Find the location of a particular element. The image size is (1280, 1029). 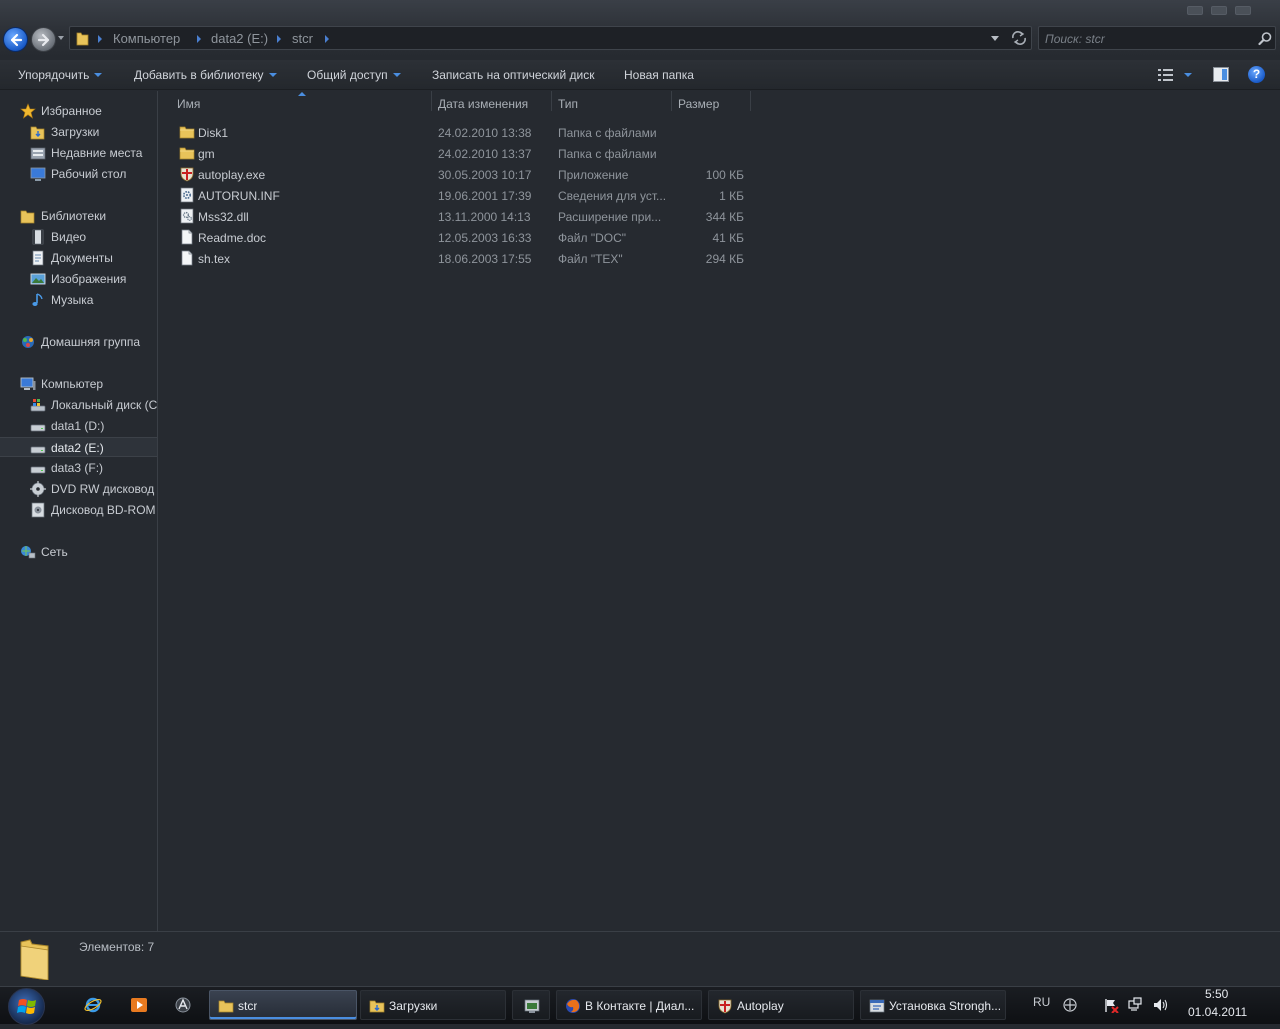

view-dropdown is located at coordinates (1188, 75).